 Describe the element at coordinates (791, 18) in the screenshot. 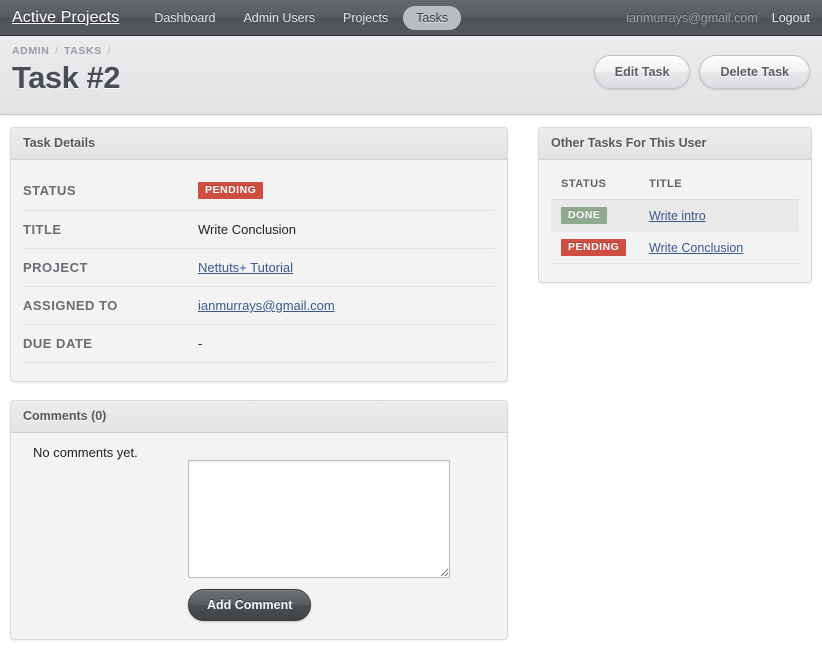

I see `logout-link: Logout` at that location.